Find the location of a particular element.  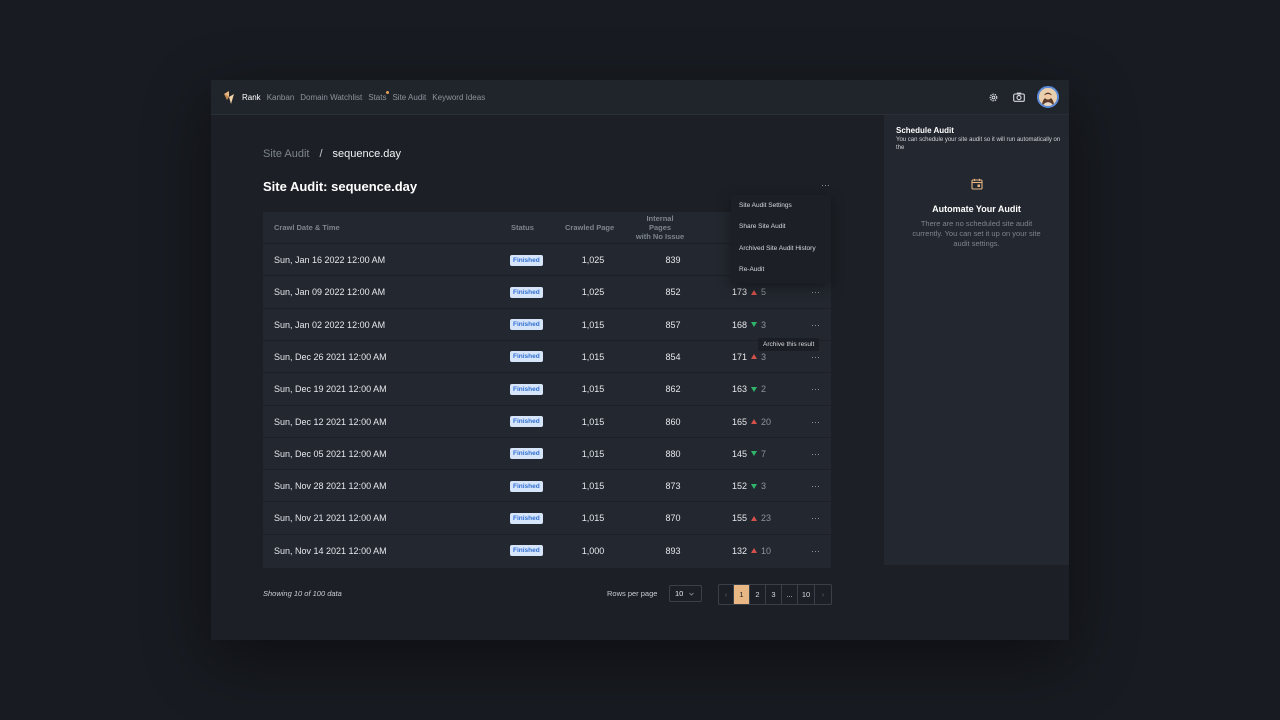

cell-crawl-date: Sun, Dec 05 2021 12:00 AM is located at coordinates (330, 453).